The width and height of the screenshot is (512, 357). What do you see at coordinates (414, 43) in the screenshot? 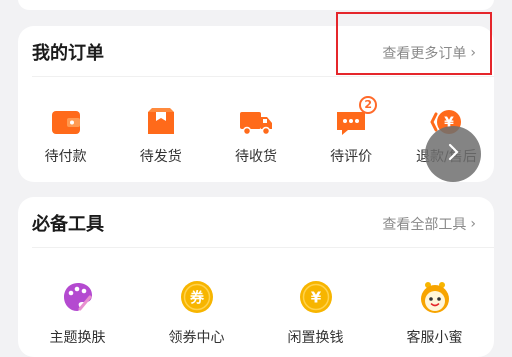
I see `highlight-box` at bounding box center [414, 43].